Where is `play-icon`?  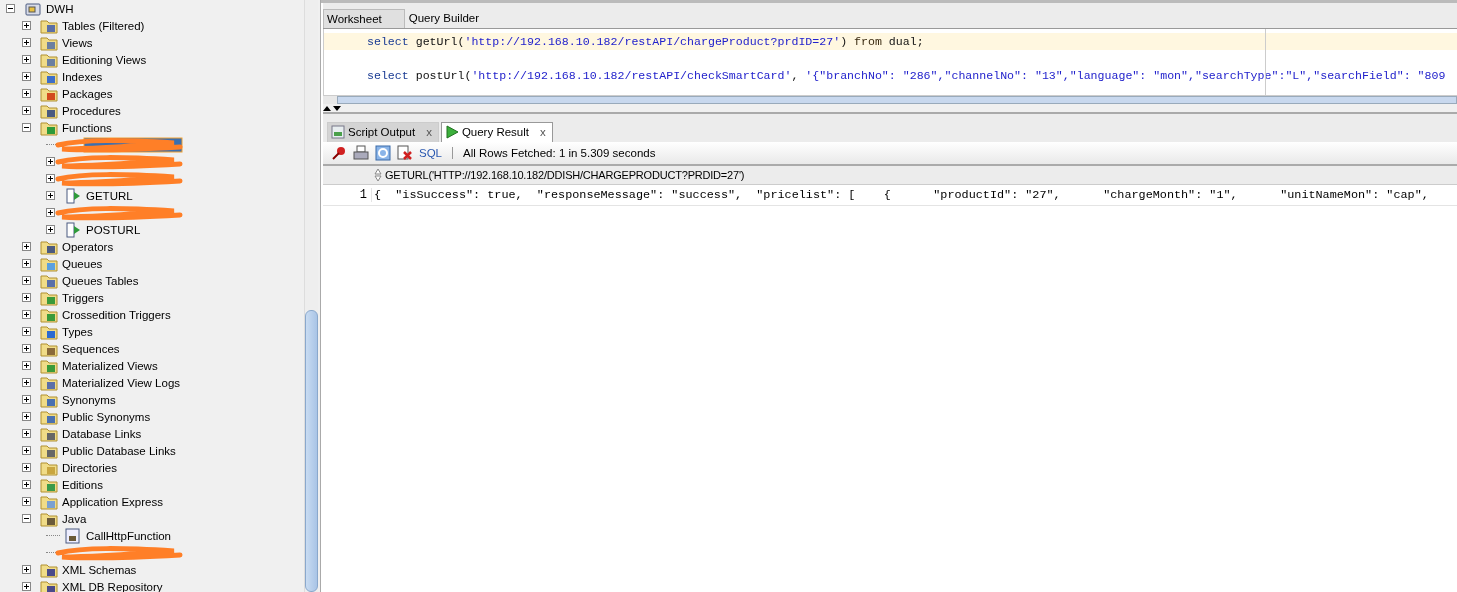
play-icon is located at coordinates (451, 132).